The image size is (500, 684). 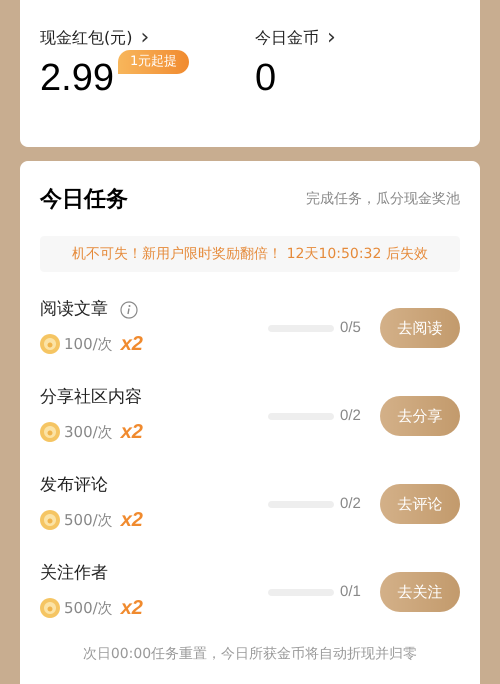 I want to click on task-name: 关注作者, so click(x=74, y=574).